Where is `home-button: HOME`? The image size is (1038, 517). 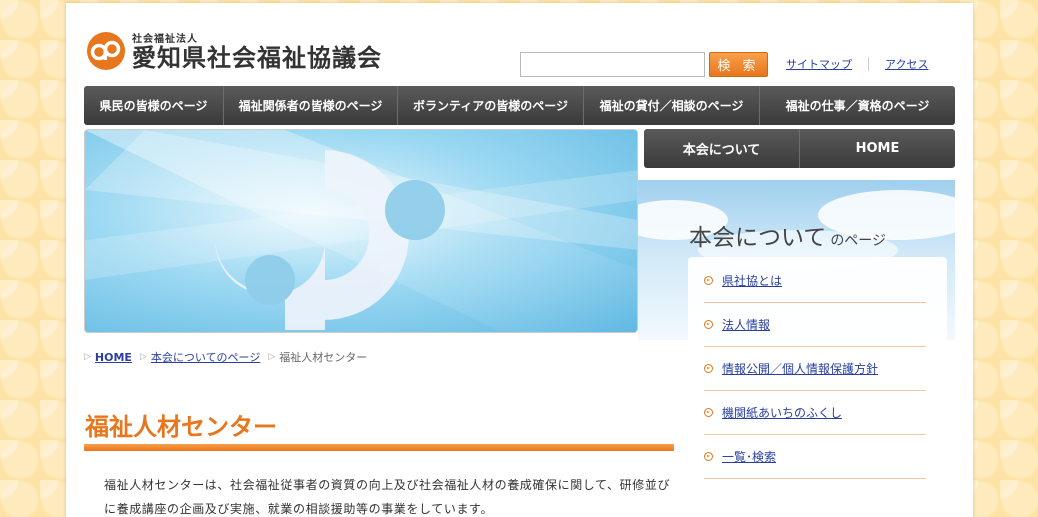
home-button: HOME is located at coordinates (877, 148).